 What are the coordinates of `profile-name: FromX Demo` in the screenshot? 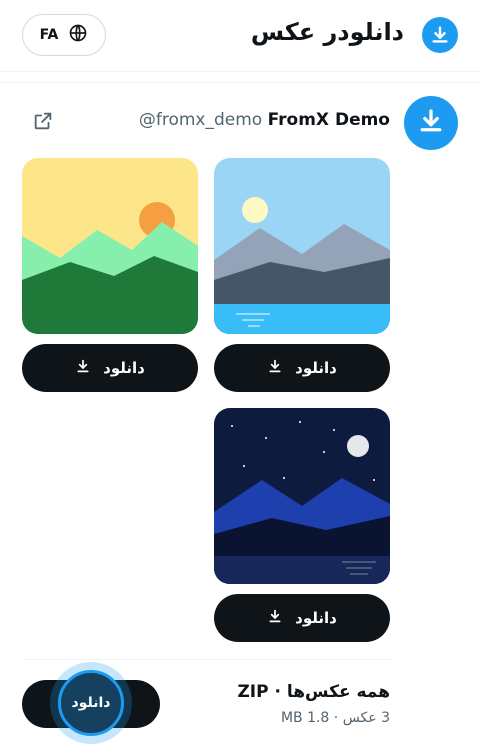 It's located at (328, 120).